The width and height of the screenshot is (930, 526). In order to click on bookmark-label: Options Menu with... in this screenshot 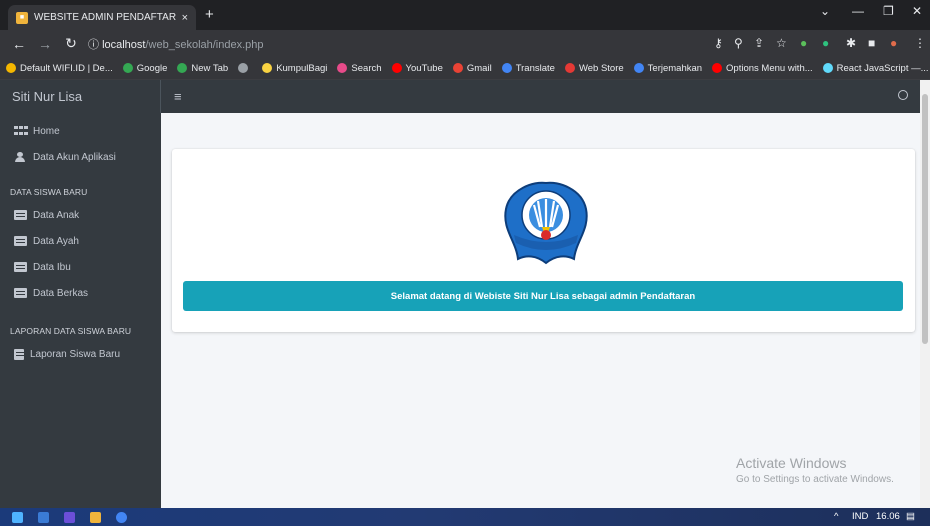, I will do `click(769, 68)`.